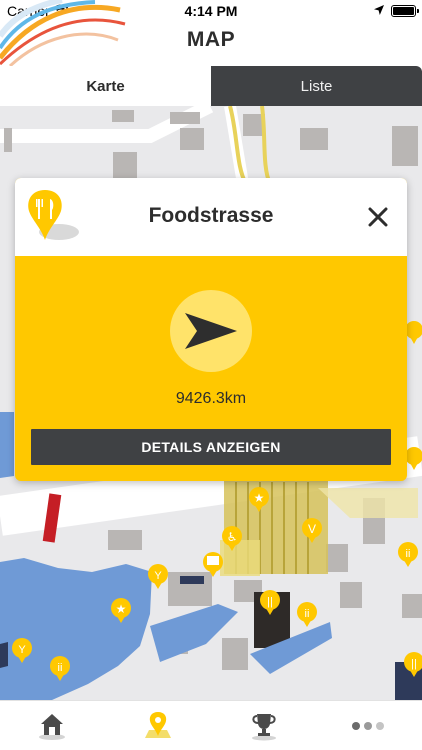  What do you see at coordinates (379, 10) in the screenshot?
I see `location-services-icon` at bounding box center [379, 10].